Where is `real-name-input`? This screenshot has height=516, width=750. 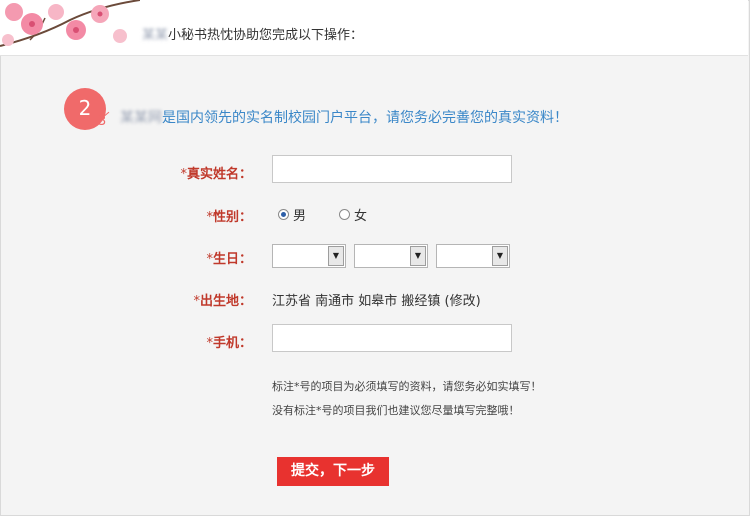
real-name-input is located at coordinates (392, 169).